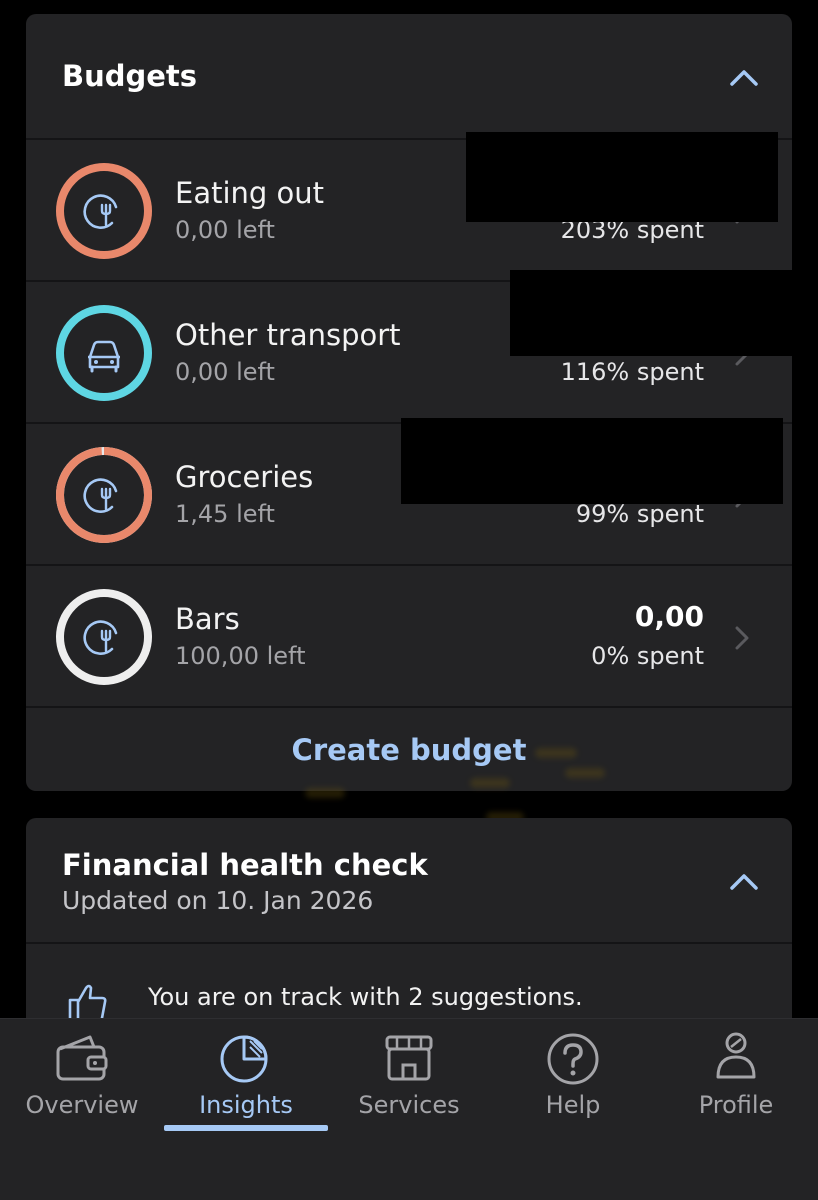 Image resolution: width=818 pixels, height=1200 pixels. What do you see at coordinates (409, 347) in the screenshot?
I see `budget-row-other-transport: Other transport 0,00 left 116% spent` at bounding box center [409, 347].